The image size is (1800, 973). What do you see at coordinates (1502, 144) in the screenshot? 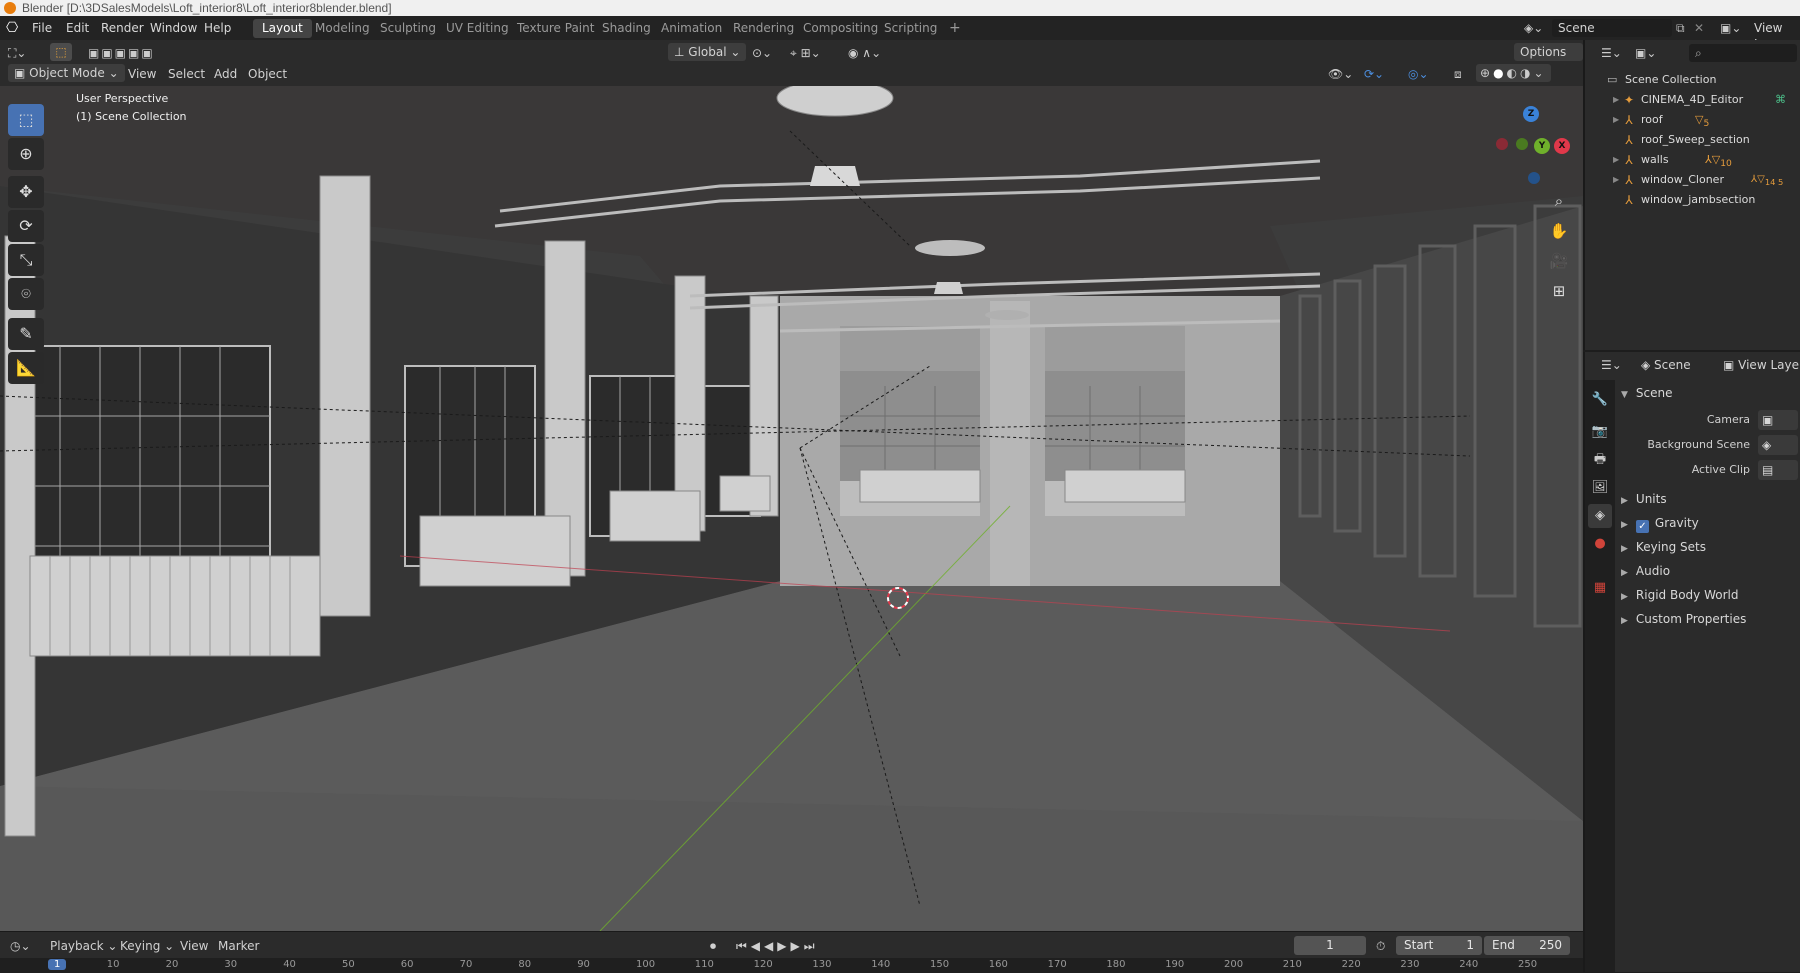
I see `gizmo-neg-x` at bounding box center [1502, 144].